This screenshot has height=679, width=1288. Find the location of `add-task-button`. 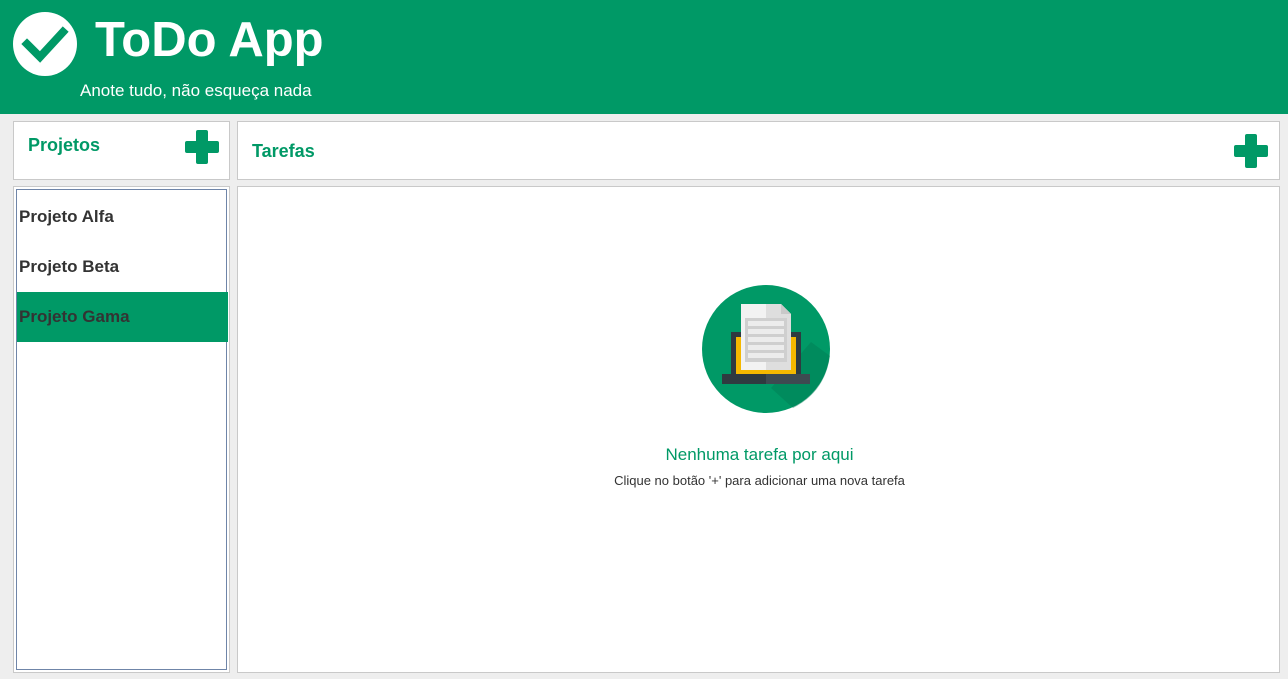

add-task-button is located at coordinates (1251, 151).